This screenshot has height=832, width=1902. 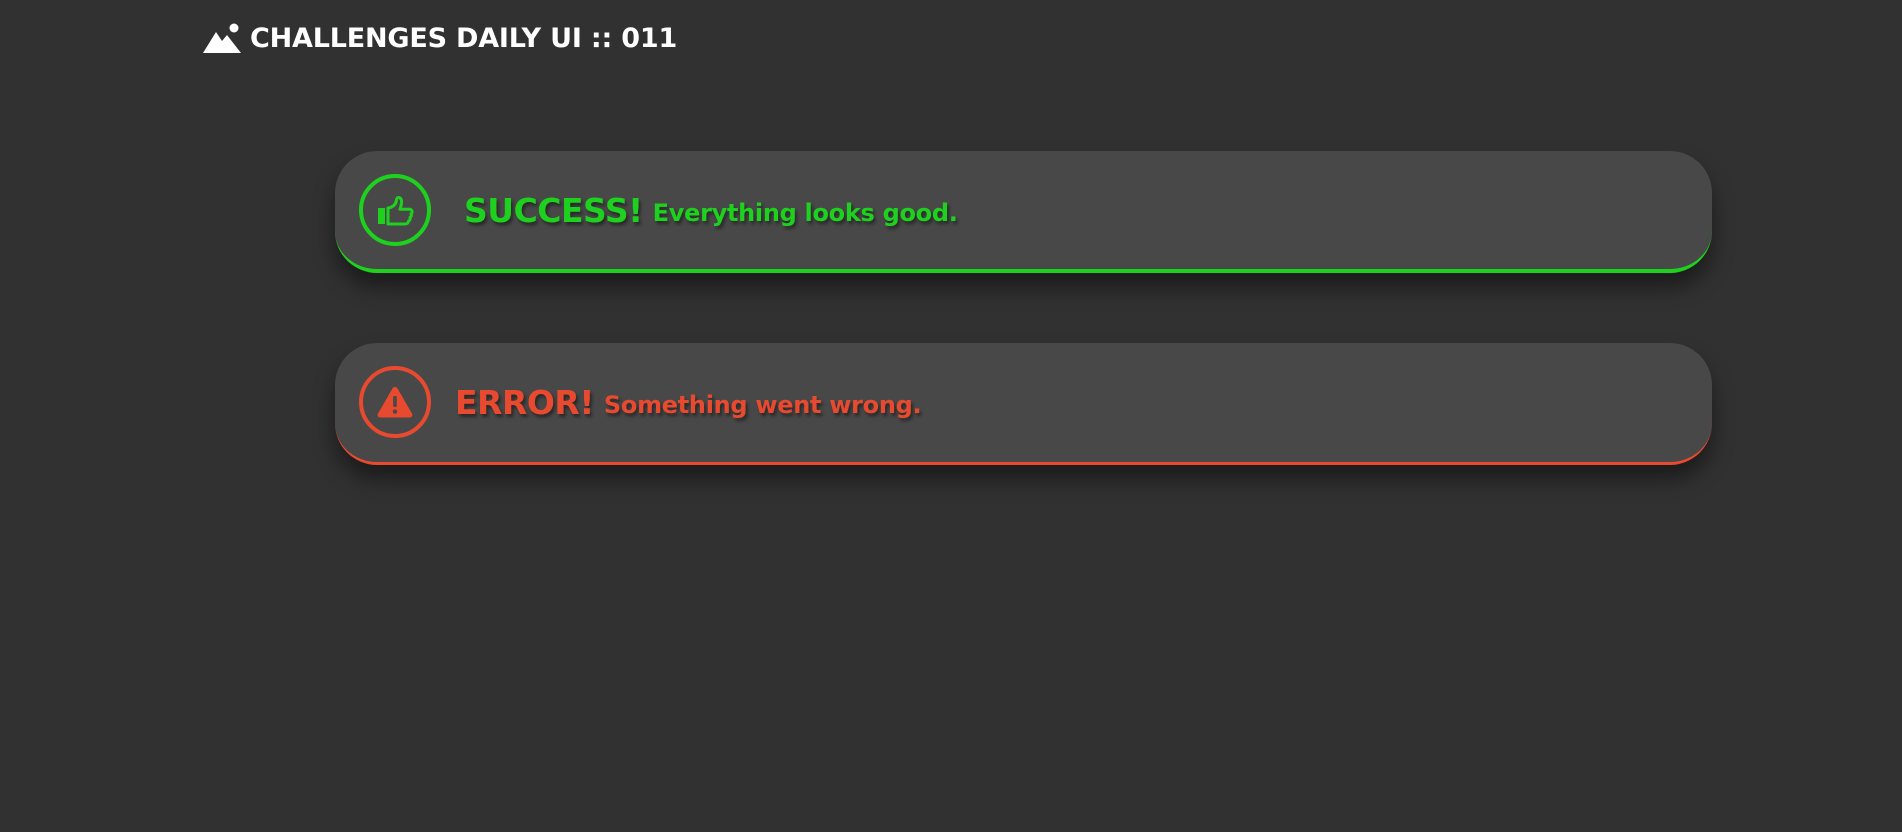 What do you see at coordinates (524, 402) in the screenshot?
I see `error-heading: ERROR!` at bounding box center [524, 402].